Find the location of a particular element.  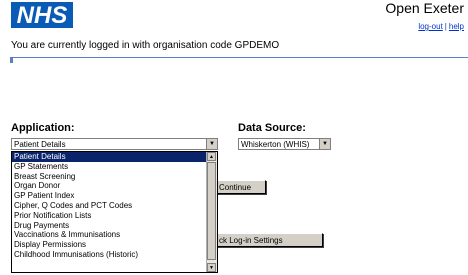

dropdown-option: Childhood Immunisations (Historic) is located at coordinates (109, 255).